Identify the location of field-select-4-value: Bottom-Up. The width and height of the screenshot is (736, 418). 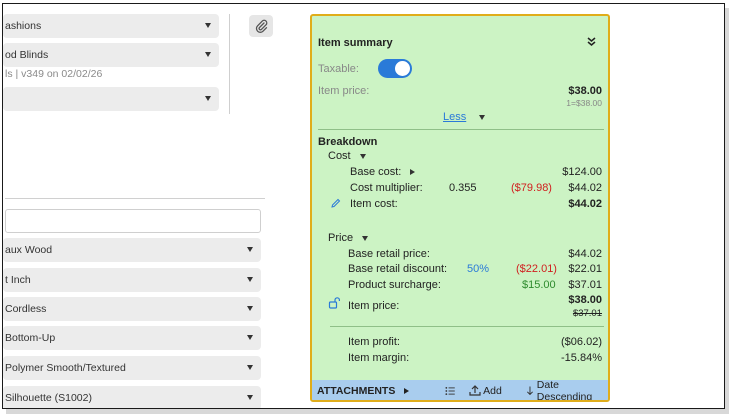
(30, 338).